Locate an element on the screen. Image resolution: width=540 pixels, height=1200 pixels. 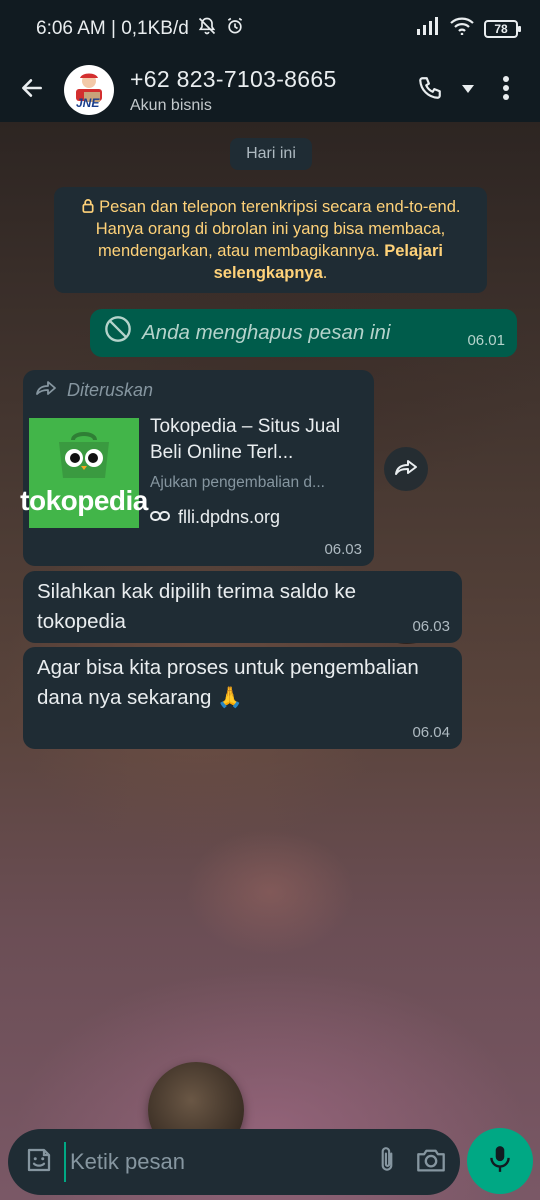
status-right: 78 is located at coordinates (468, 29).